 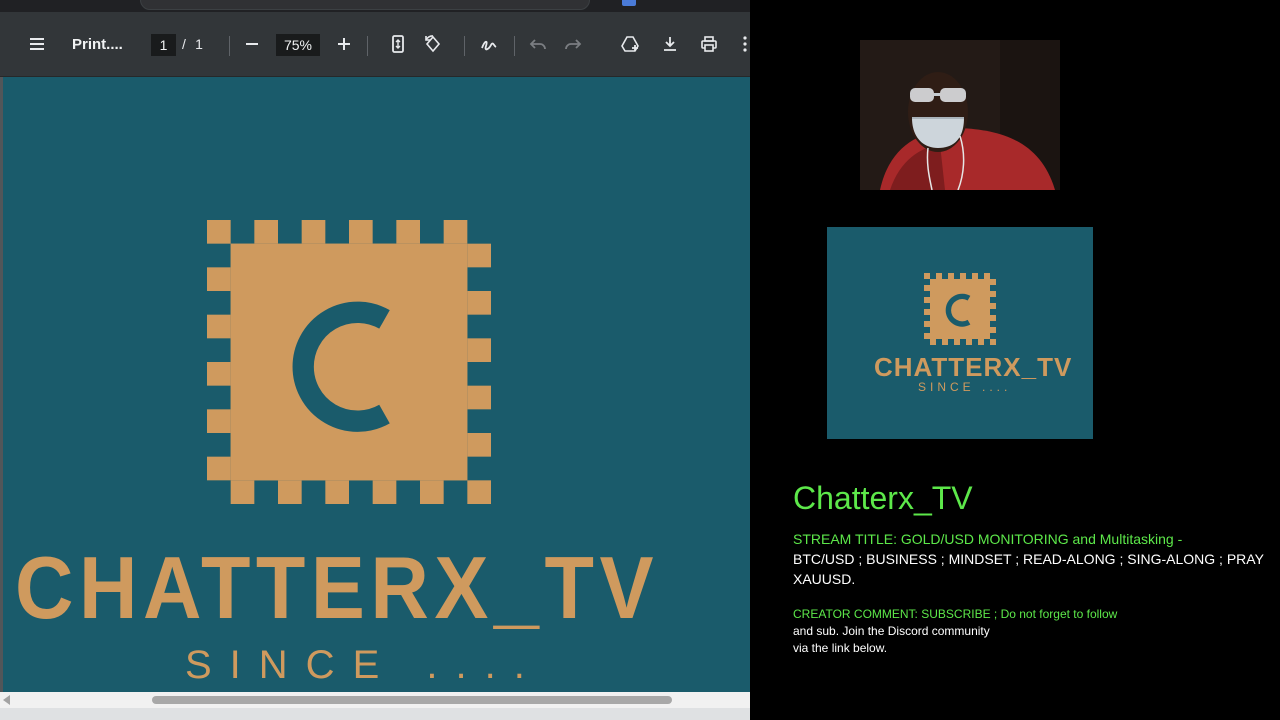 I want to click on more-icon, so click(x=742, y=44).